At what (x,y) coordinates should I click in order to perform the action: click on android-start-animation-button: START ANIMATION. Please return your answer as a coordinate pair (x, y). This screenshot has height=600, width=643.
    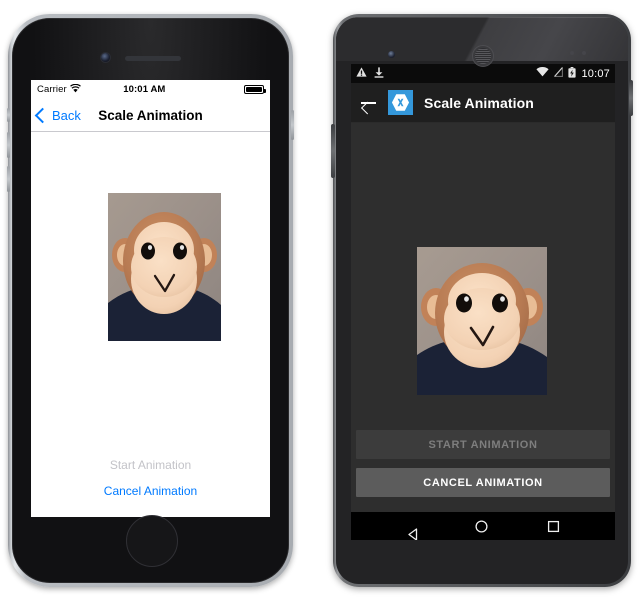
    Looking at the image, I should click on (483, 444).